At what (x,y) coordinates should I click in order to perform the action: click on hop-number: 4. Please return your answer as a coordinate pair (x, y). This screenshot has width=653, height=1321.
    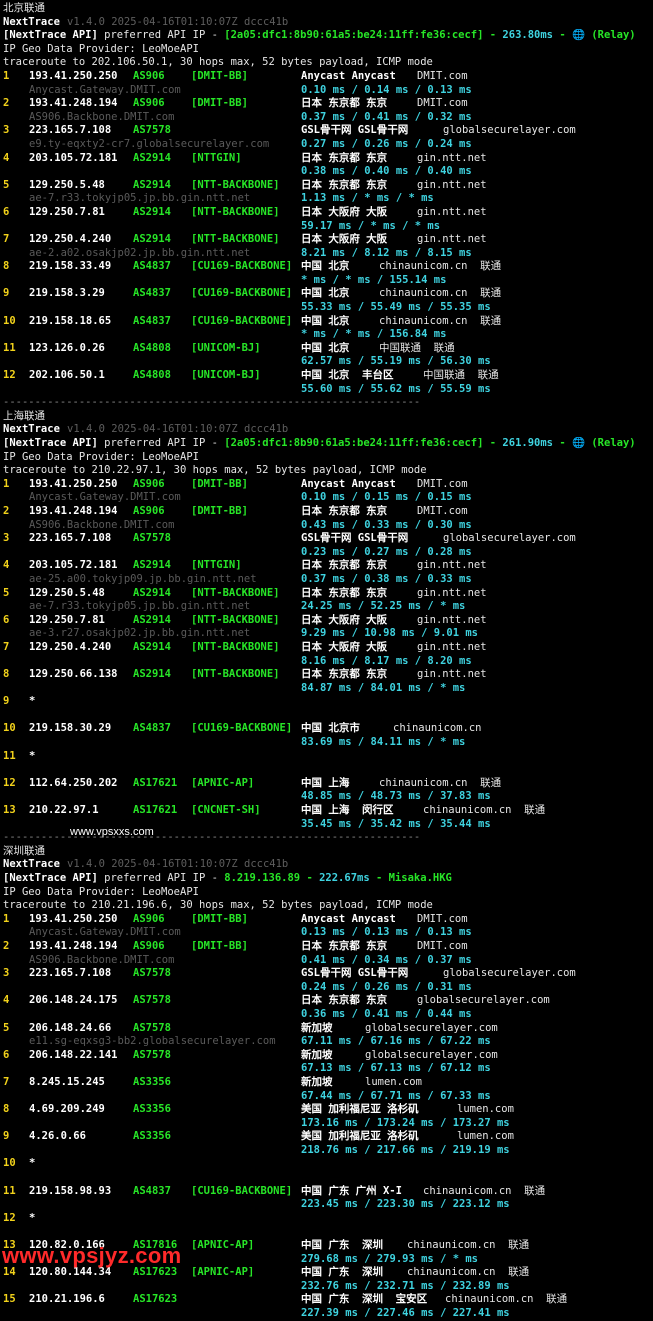
    Looking at the image, I should click on (6, 565).